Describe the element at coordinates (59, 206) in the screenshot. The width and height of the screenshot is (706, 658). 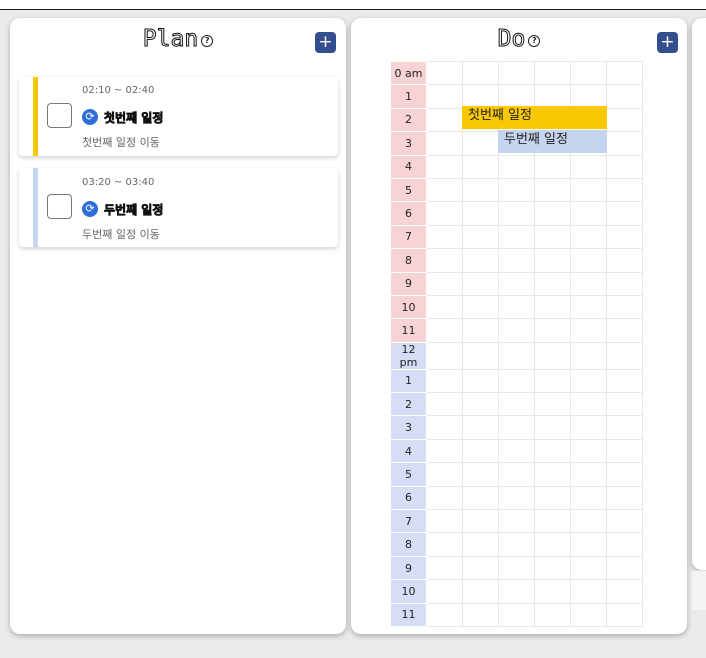
I see `checkbox` at that location.